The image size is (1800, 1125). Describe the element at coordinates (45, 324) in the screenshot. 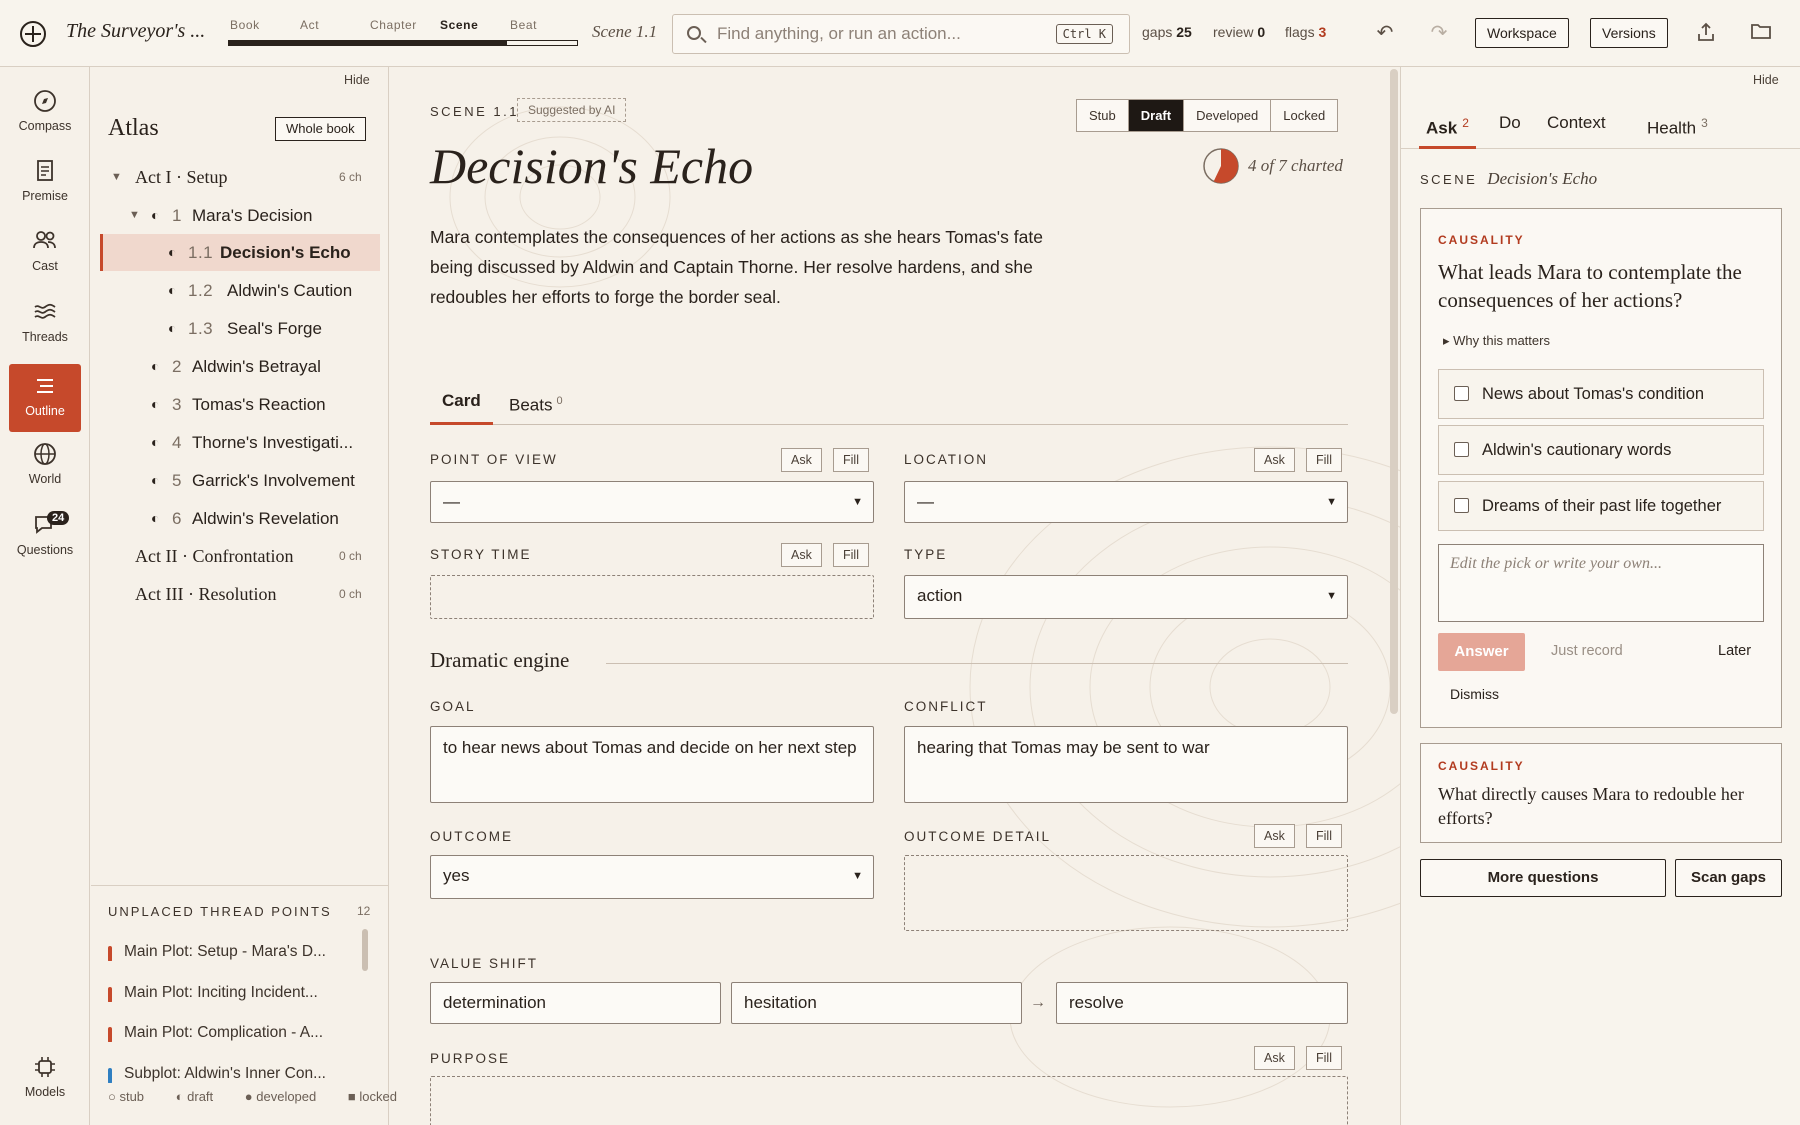

I see `rail-threads: Threads` at that location.